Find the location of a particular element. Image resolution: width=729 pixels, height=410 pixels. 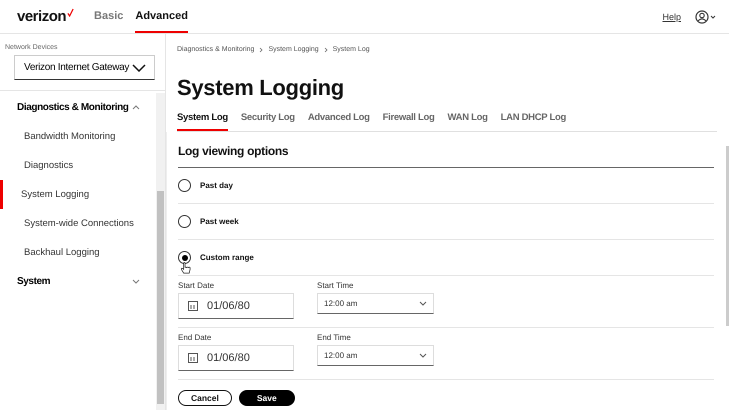

chevron-up-icon is located at coordinates (136, 107).